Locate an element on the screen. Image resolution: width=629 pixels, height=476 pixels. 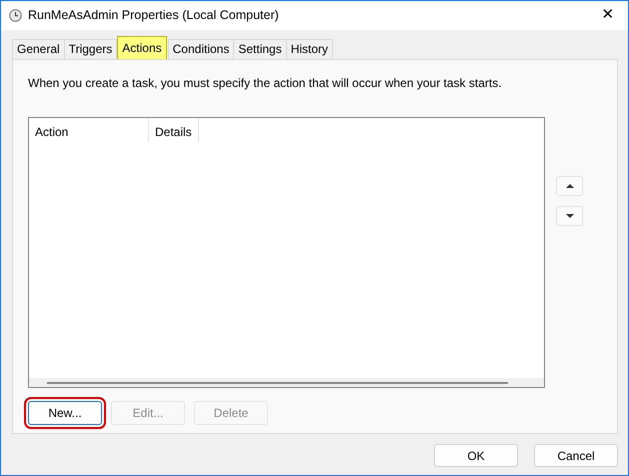
up-arrow-icon is located at coordinates (570, 186).